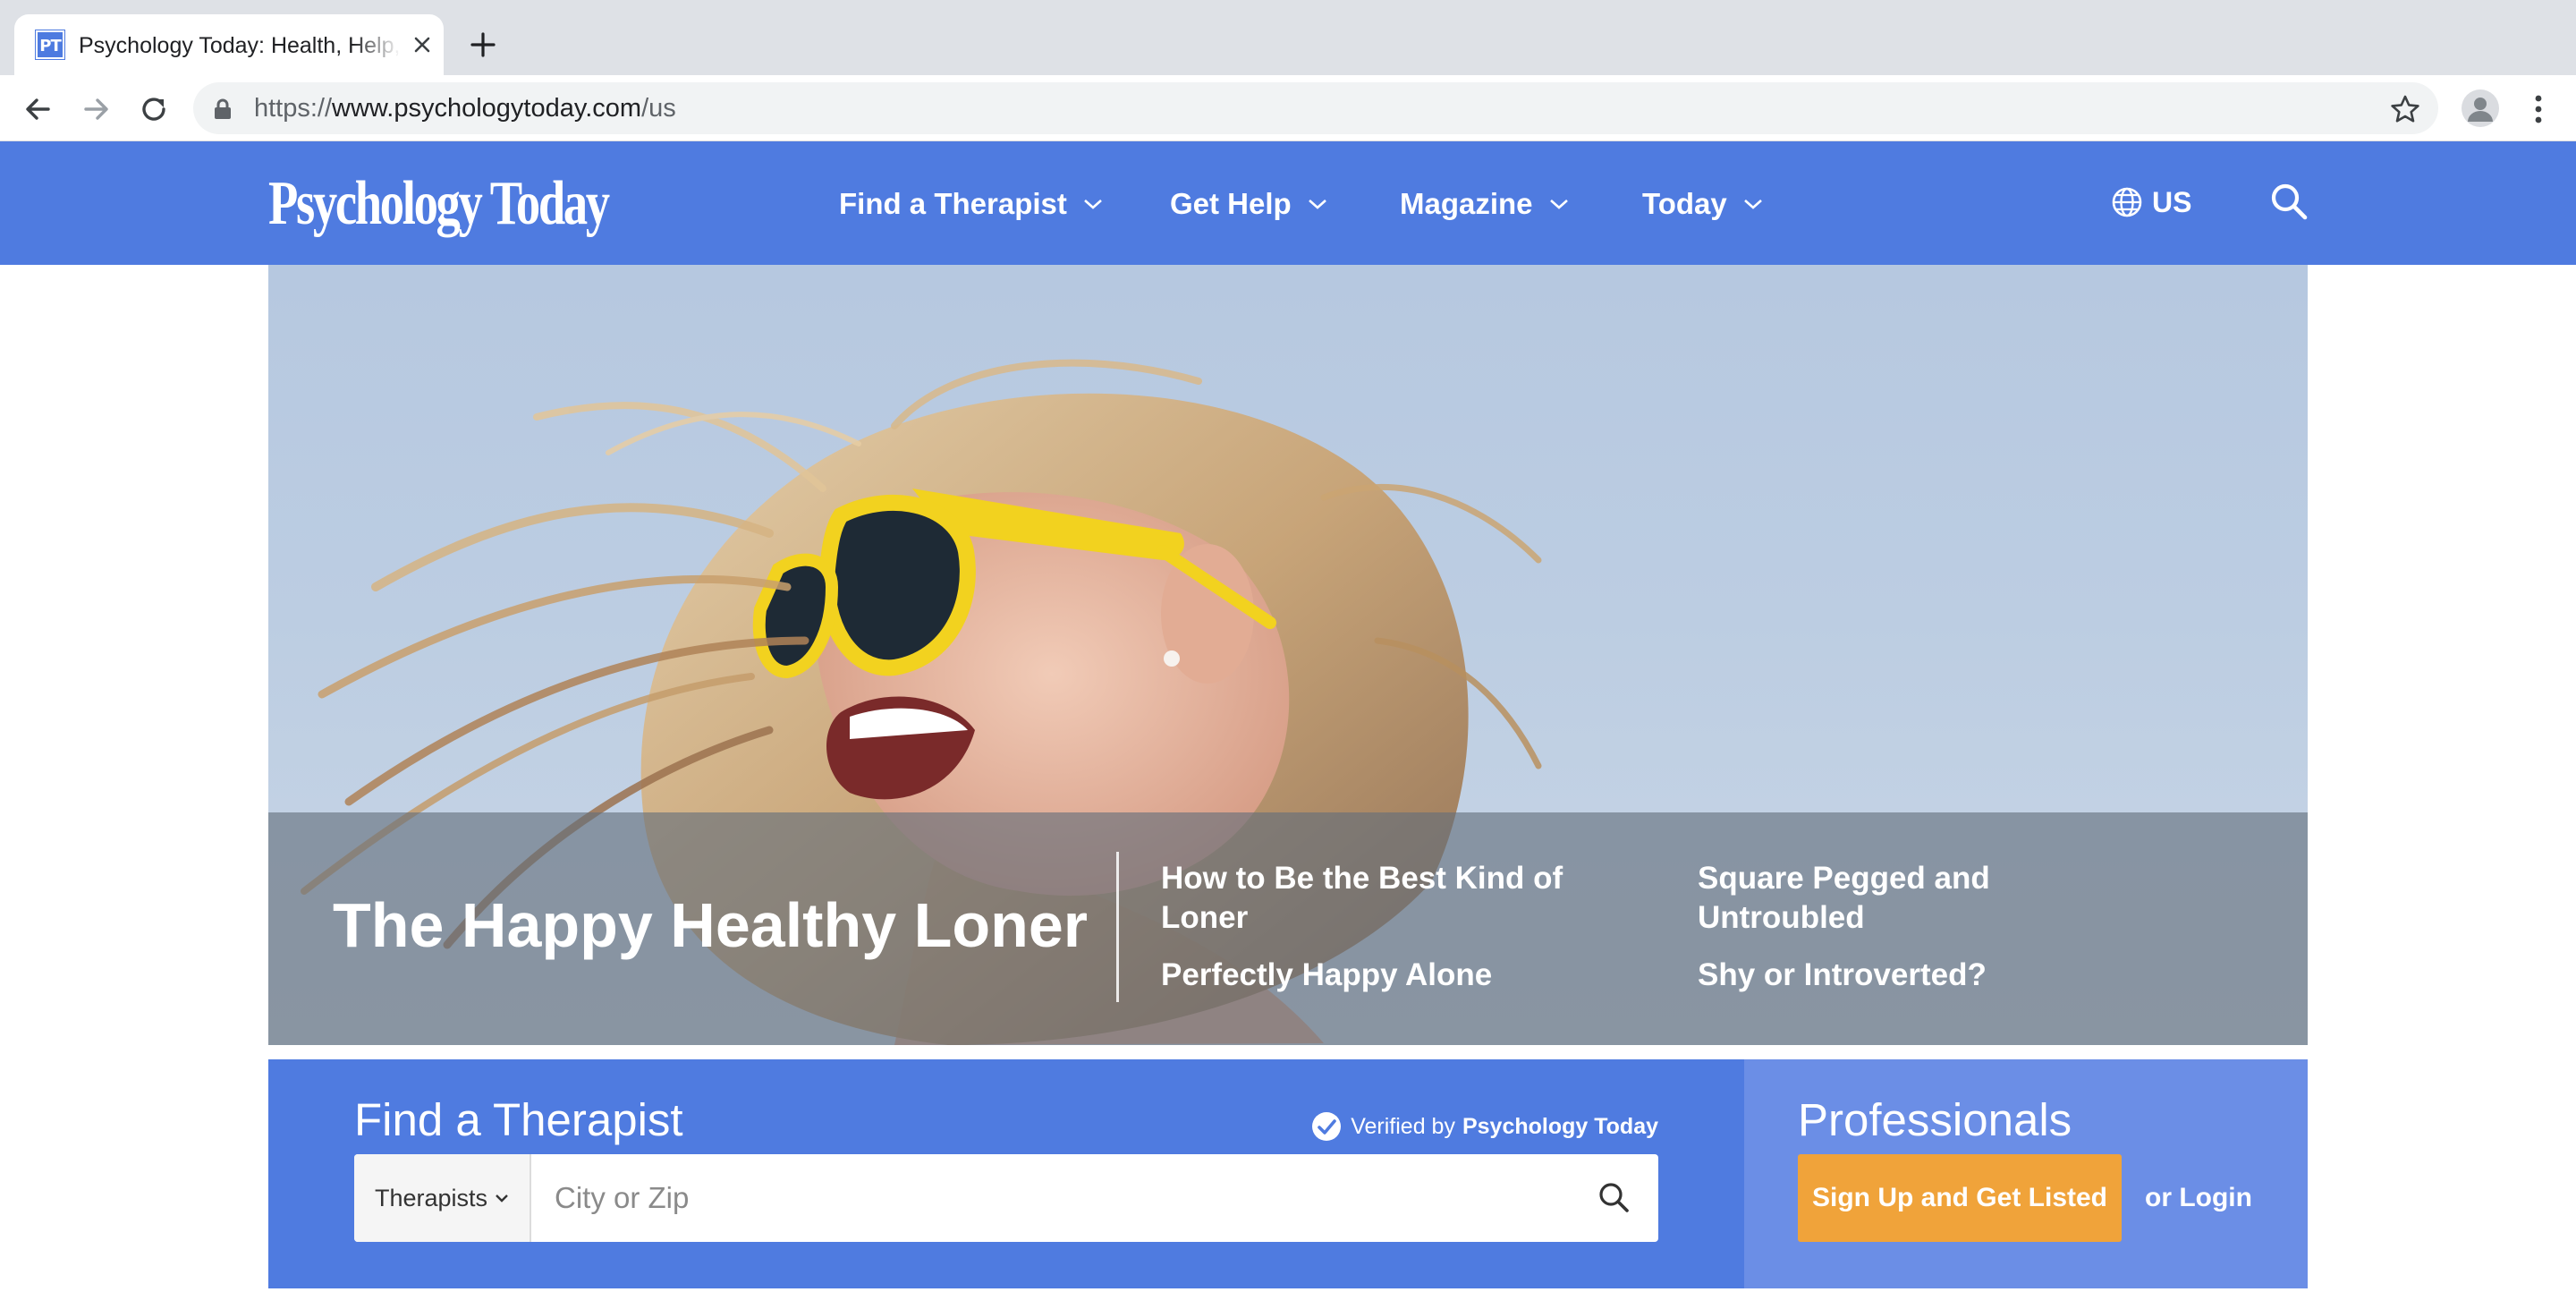  What do you see at coordinates (1393, 898) in the screenshot?
I see `hero-link-best-kind-of-loner: How to Be the Best Kind of Loner` at bounding box center [1393, 898].